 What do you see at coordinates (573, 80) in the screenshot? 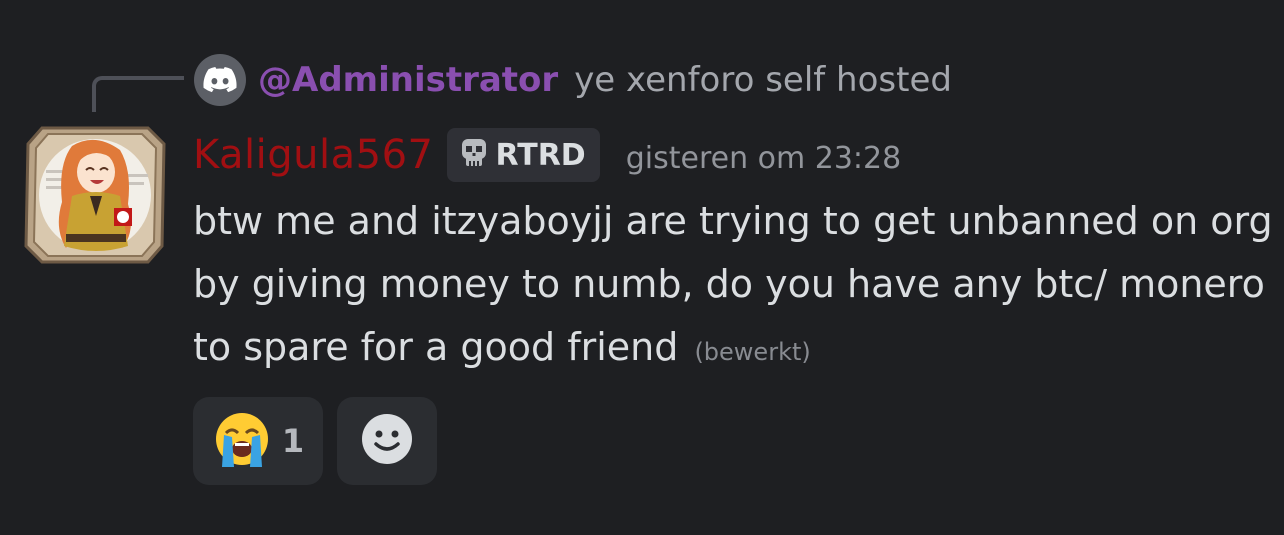
I see `reply-reference: @Administrator ye xenforo self hosted` at bounding box center [573, 80].